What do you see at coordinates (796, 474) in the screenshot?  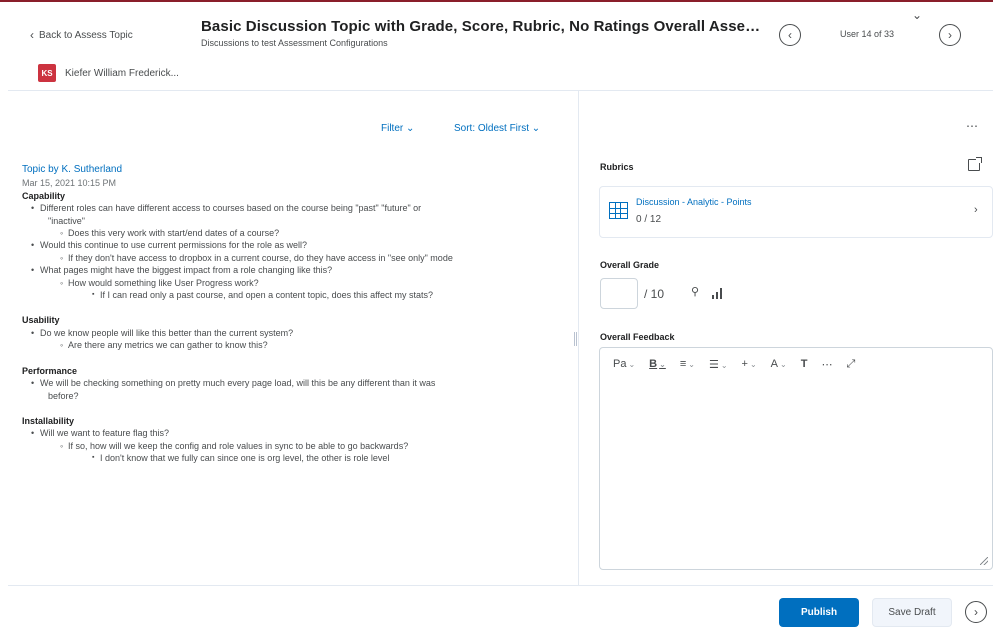 I see `feedback-textarea` at bounding box center [796, 474].